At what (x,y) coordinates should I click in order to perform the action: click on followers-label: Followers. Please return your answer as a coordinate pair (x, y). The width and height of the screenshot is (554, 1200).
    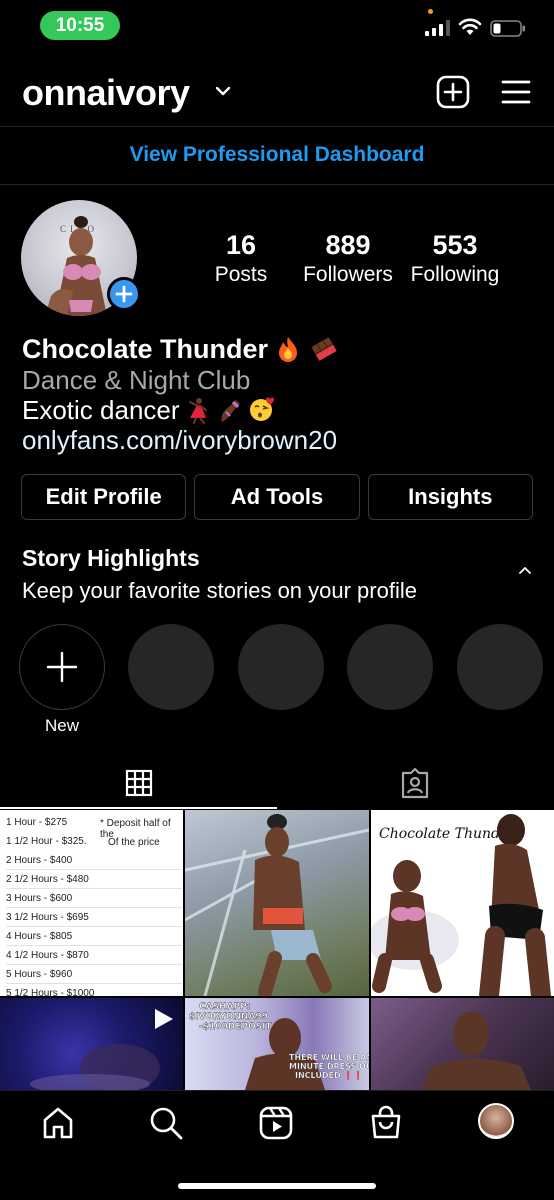
    Looking at the image, I should click on (348, 274).